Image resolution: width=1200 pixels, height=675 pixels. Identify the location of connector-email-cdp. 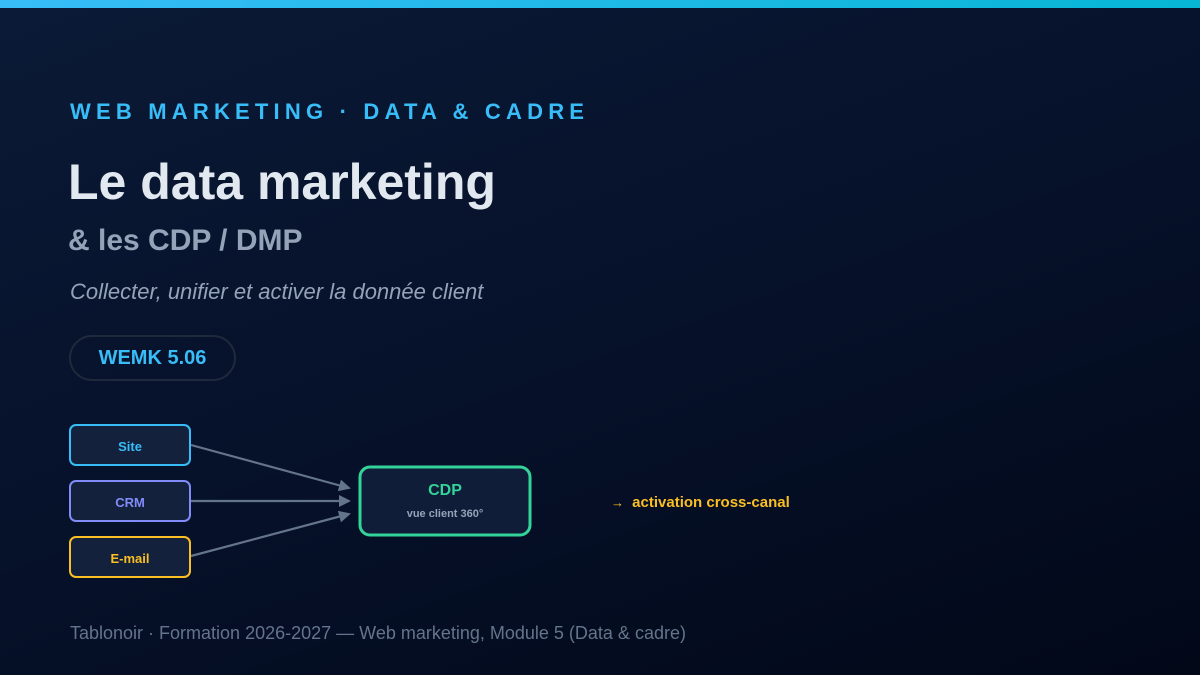
(270, 534).